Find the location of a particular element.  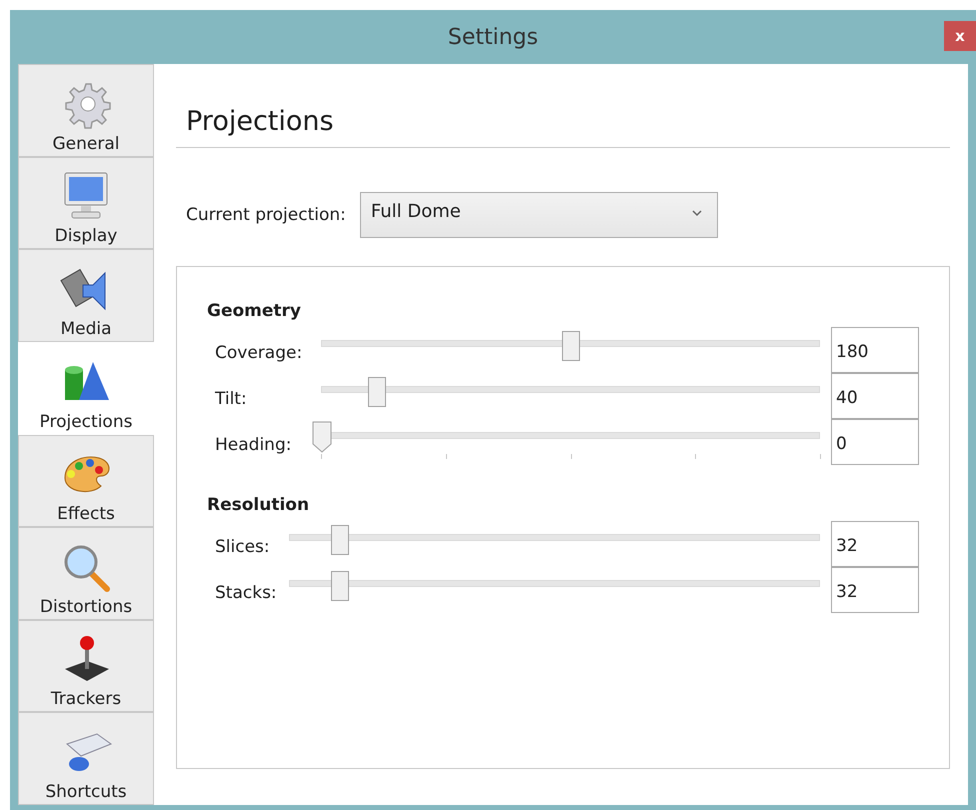

projection-dropdown: Full Dome is located at coordinates (539, 215).